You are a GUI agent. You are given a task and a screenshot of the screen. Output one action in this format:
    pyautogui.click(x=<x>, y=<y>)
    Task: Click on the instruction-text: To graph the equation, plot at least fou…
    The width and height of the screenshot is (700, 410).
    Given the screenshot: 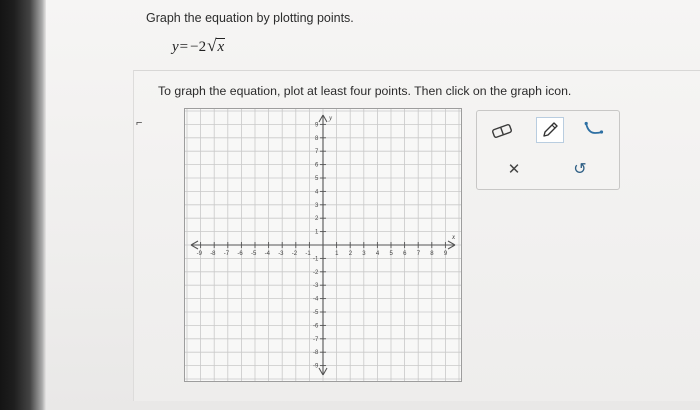 What is the action you would take?
    pyautogui.click(x=365, y=91)
    